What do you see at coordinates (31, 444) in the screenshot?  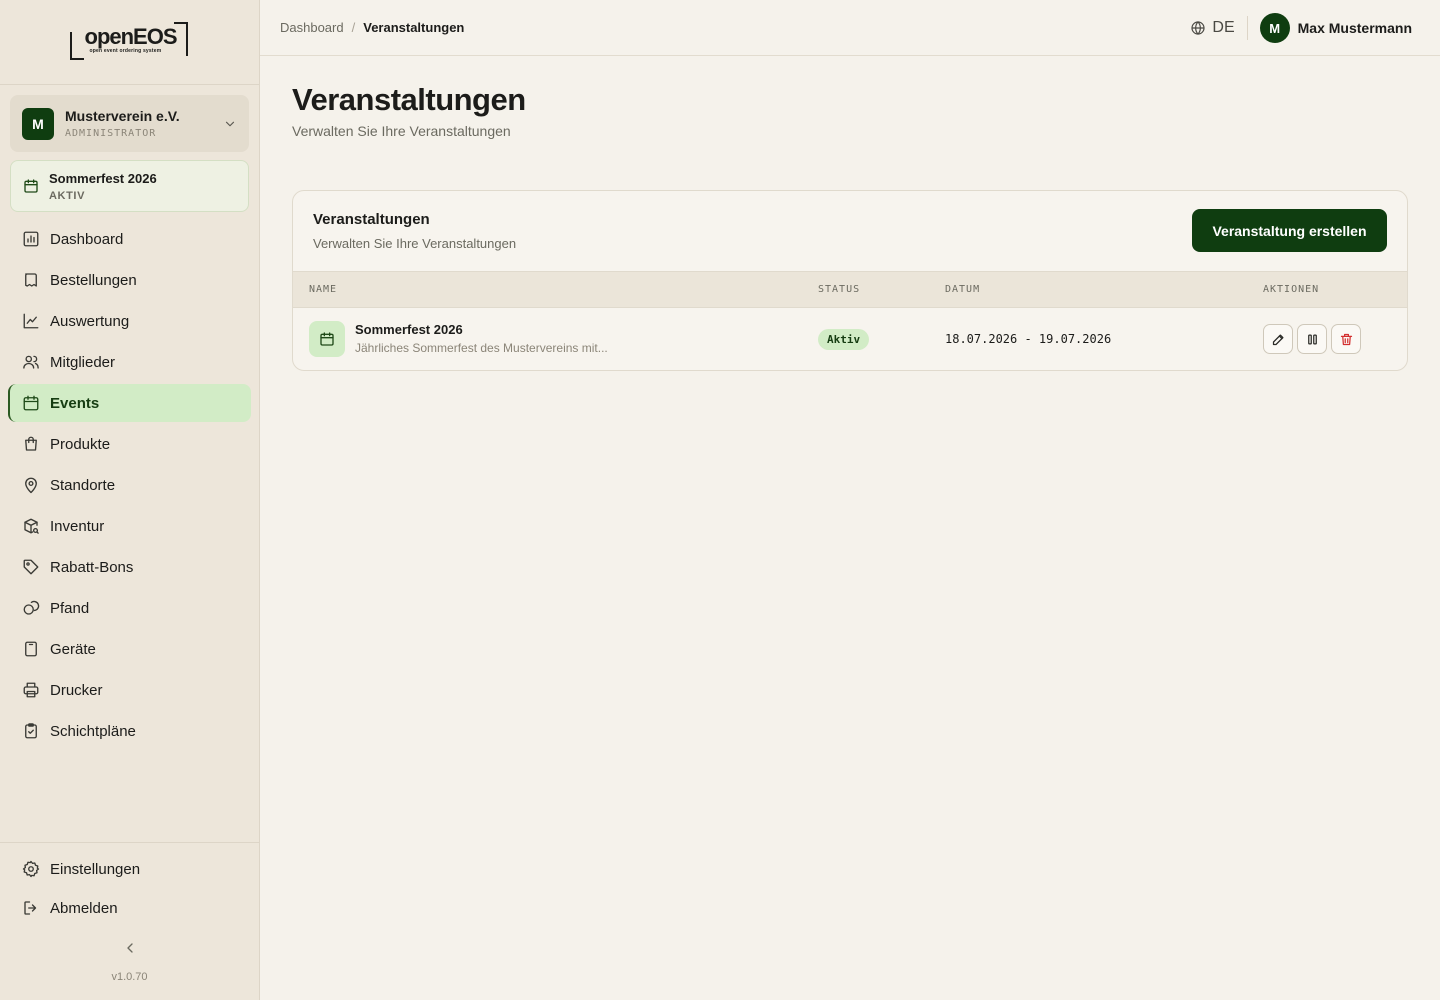 I see `shopping-bag-icon` at bounding box center [31, 444].